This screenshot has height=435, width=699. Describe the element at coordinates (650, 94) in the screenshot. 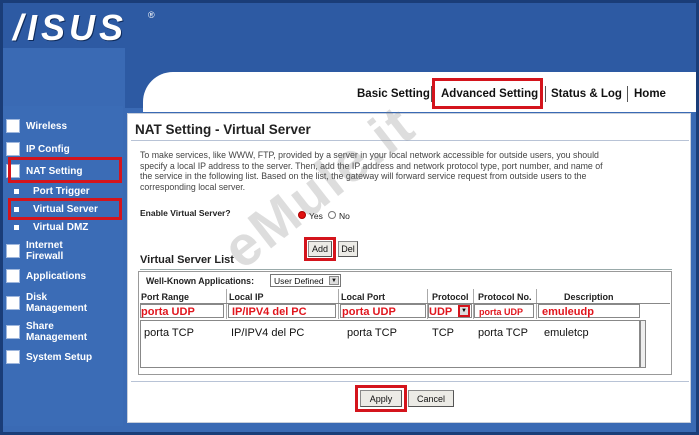

I see `menu-home: Home` at that location.